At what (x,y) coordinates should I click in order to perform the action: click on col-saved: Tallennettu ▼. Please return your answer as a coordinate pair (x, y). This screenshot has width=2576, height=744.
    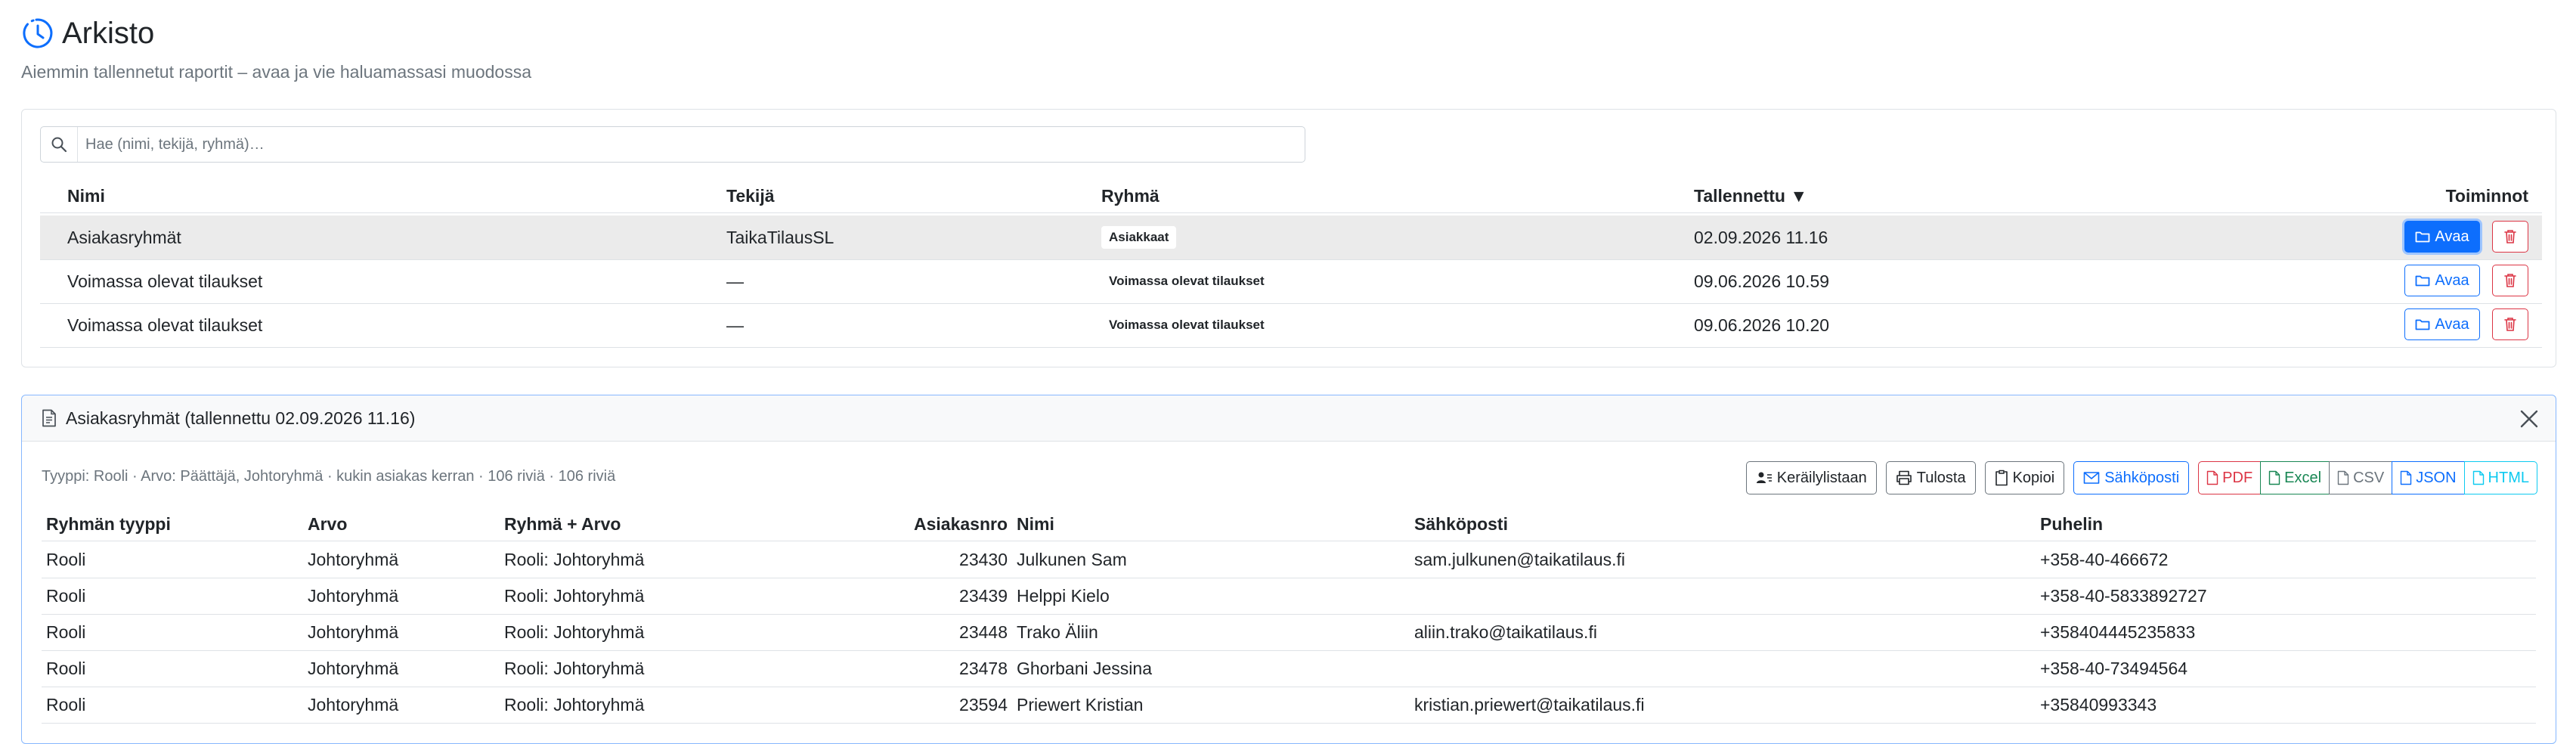
    Looking at the image, I should click on (1750, 195).